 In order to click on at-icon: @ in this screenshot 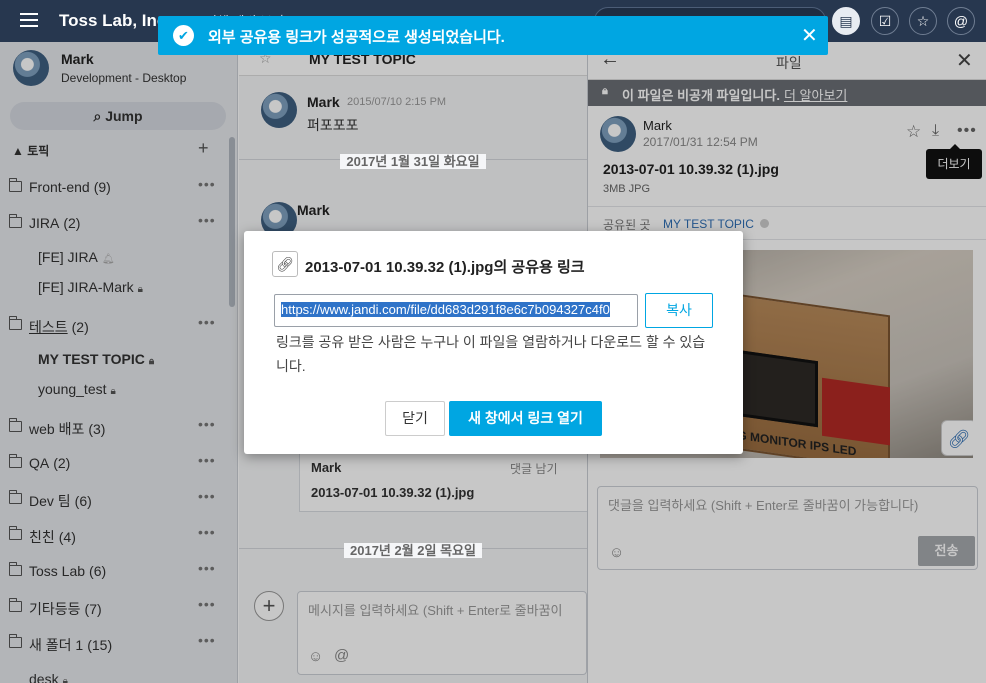, I will do `click(961, 21)`.